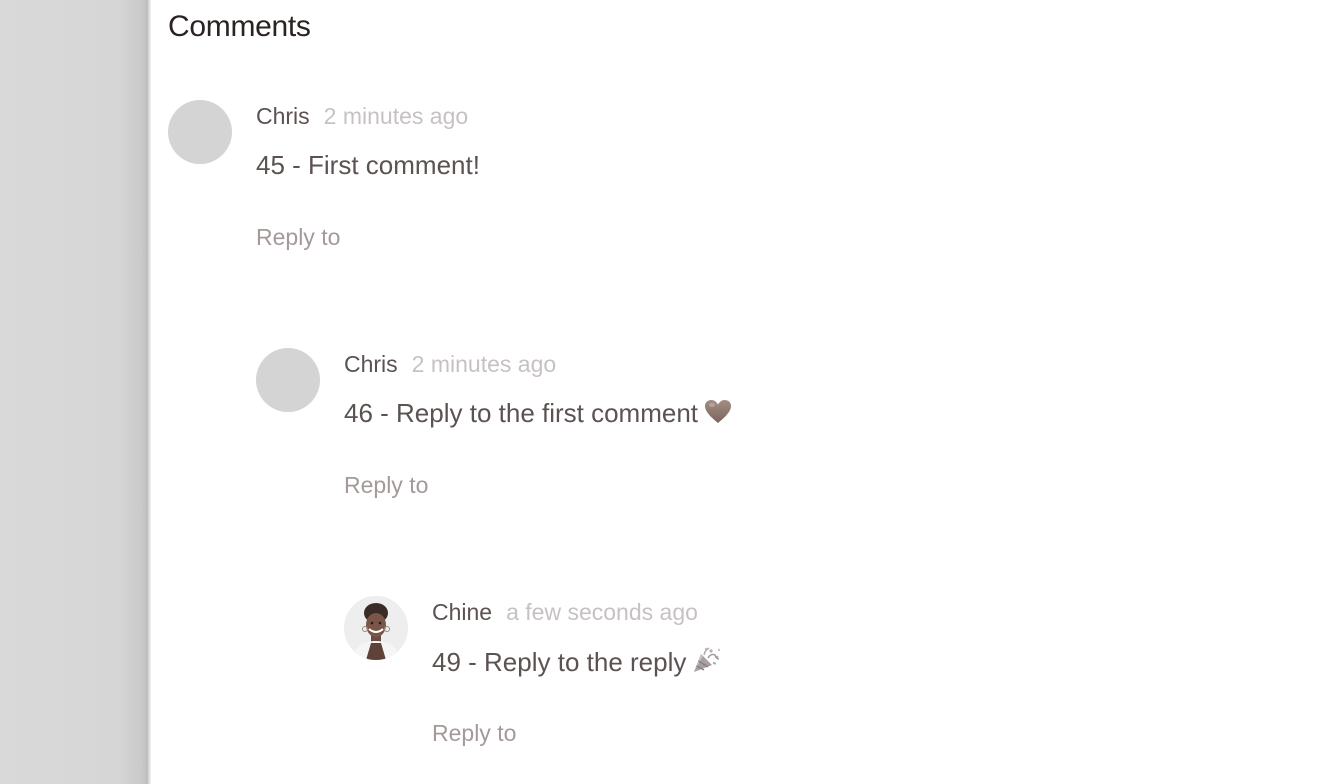  Describe the element at coordinates (718, 415) in the screenshot. I see `heart-icon` at that location.